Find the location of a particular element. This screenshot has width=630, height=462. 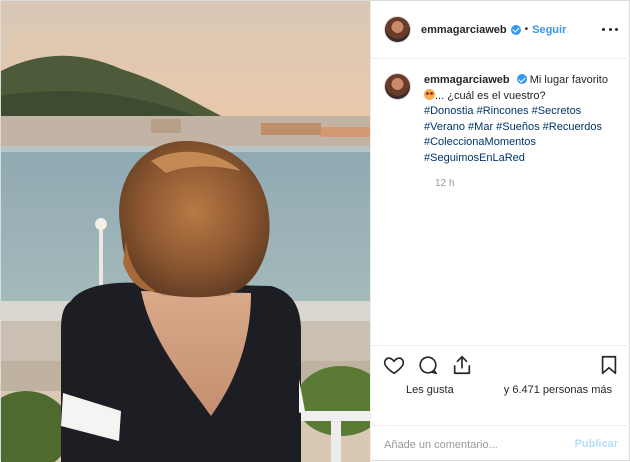

star-struck-emoji-icon is located at coordinates (429, 94).